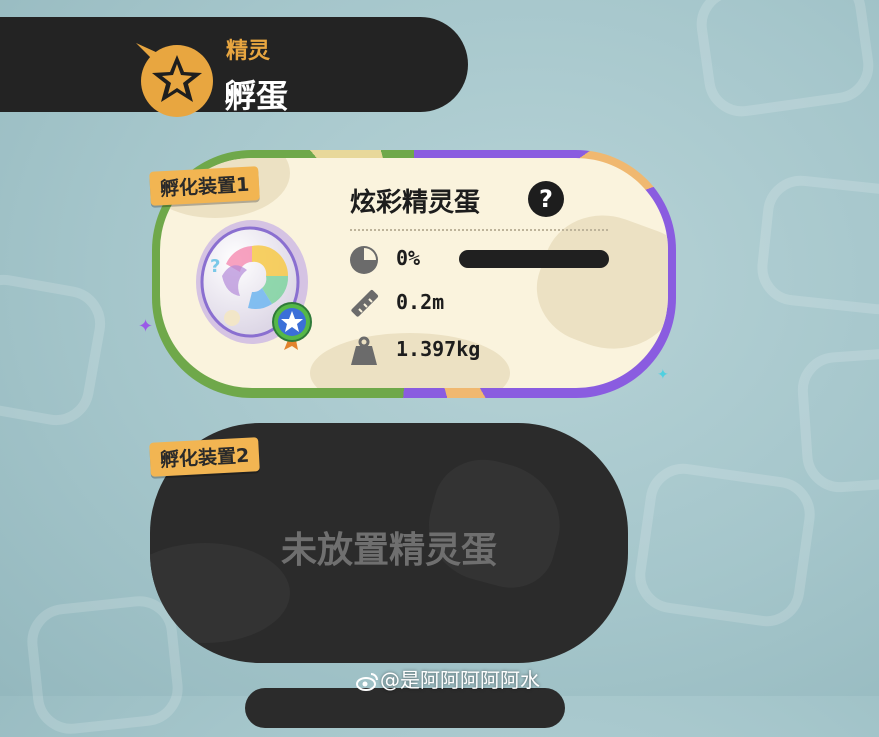  Describe the element at coordinates (234, 67) in the screenshot. I see `page-header: 精灵 孵蛋` at that location.